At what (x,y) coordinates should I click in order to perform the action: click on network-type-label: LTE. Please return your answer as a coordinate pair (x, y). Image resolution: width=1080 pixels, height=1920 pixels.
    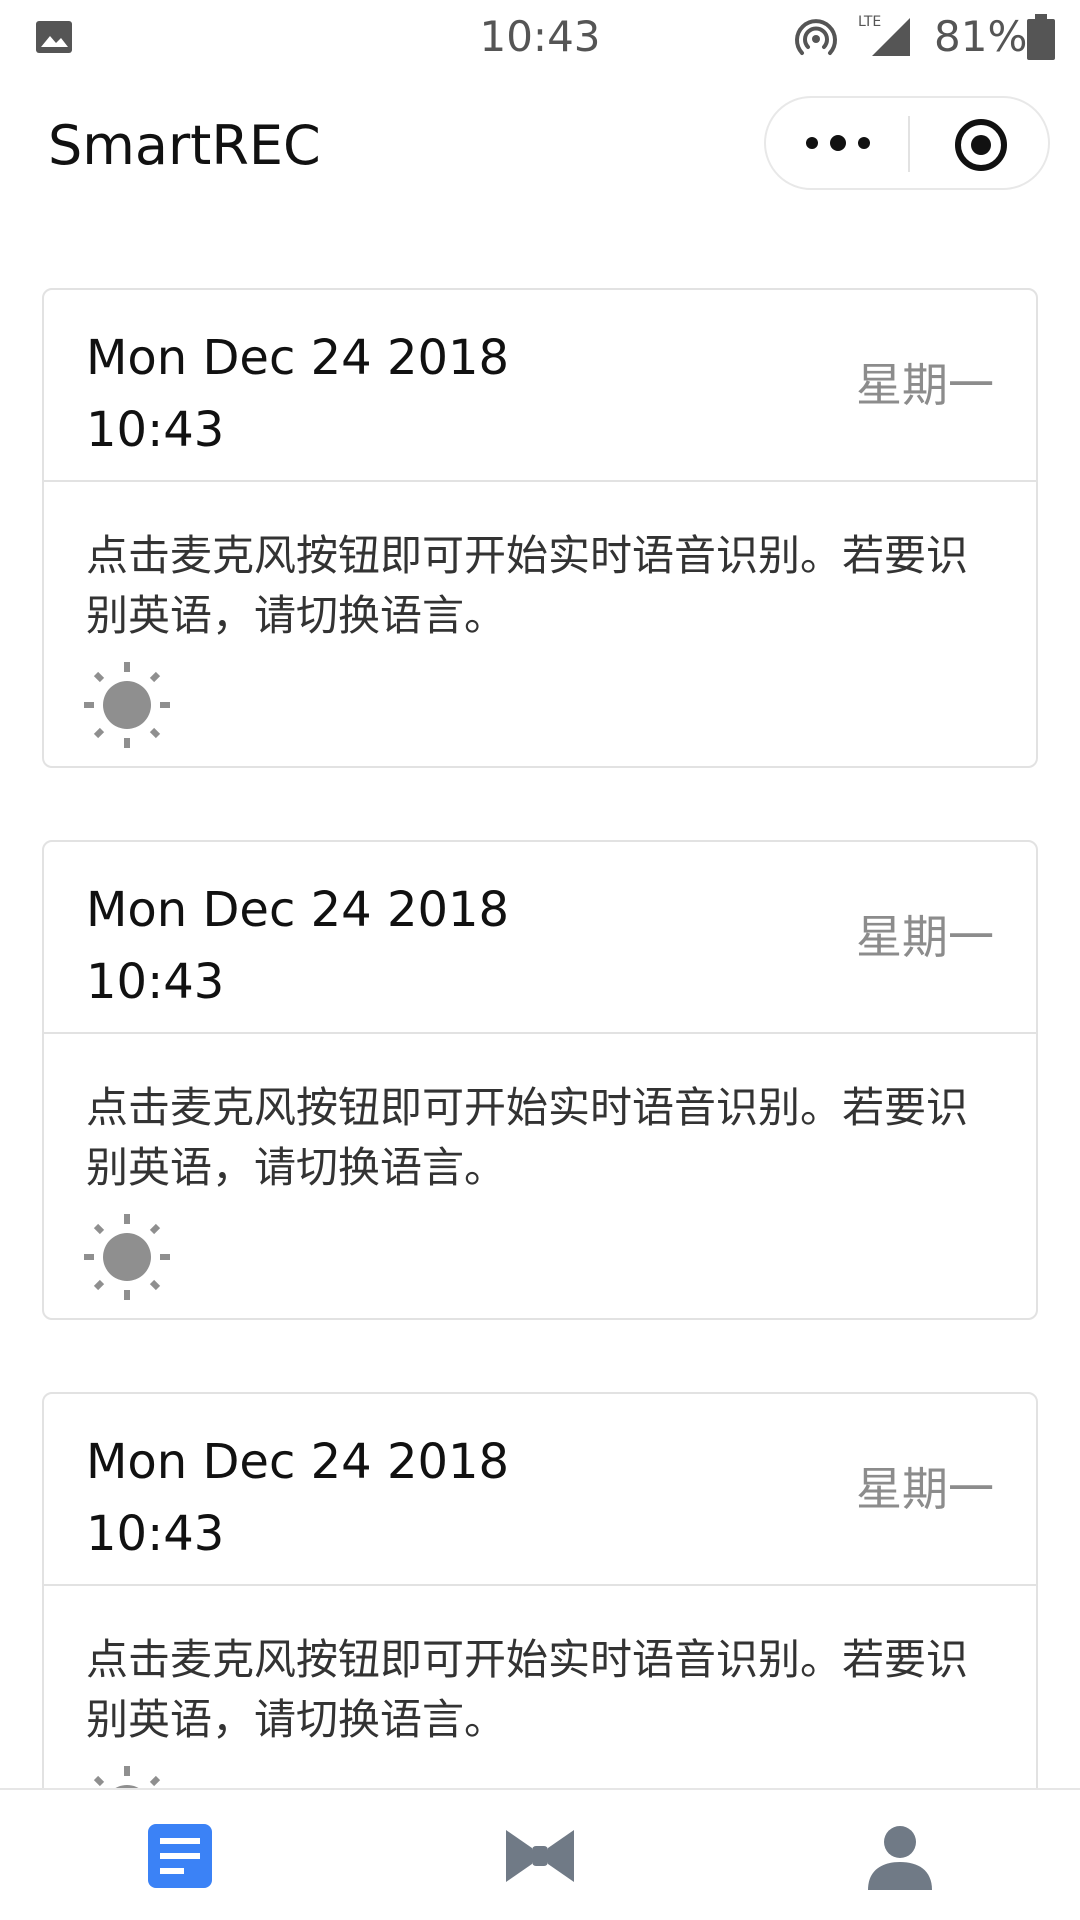
    Looking at the image, I should click on (869, 22).